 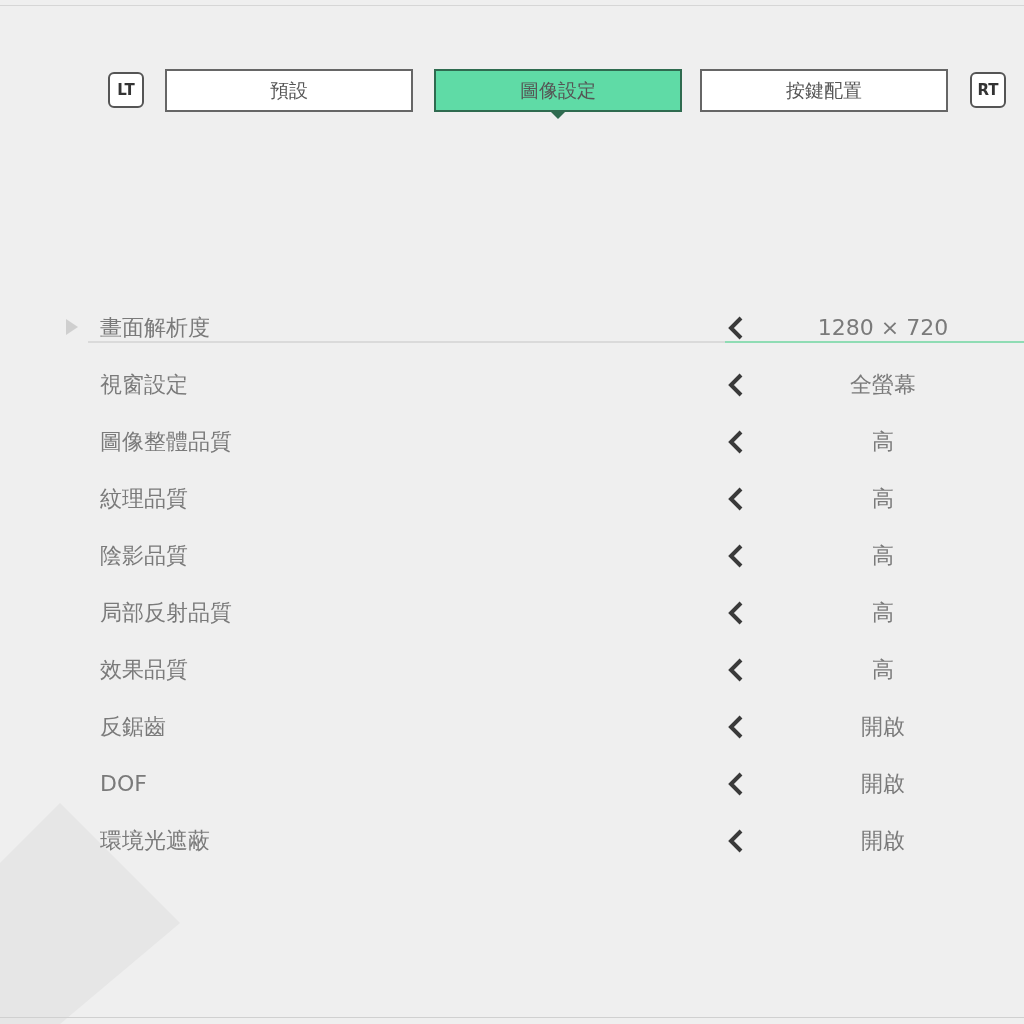 What do you see at coordinates (126, 90) in the screenshot?
I see `shoulder-key-icon: LT` at bounding box center [126, 90].